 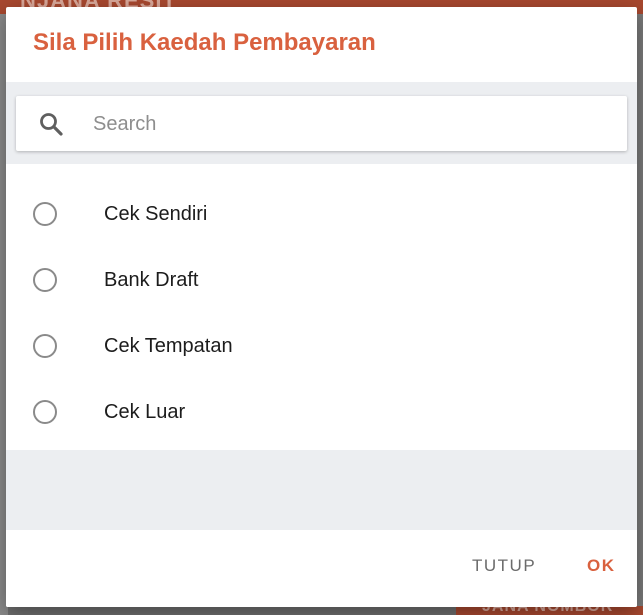 I want to click on dialog-title: Sila Pilih Kaedah Pembayaran, so click(x=204, y=42).